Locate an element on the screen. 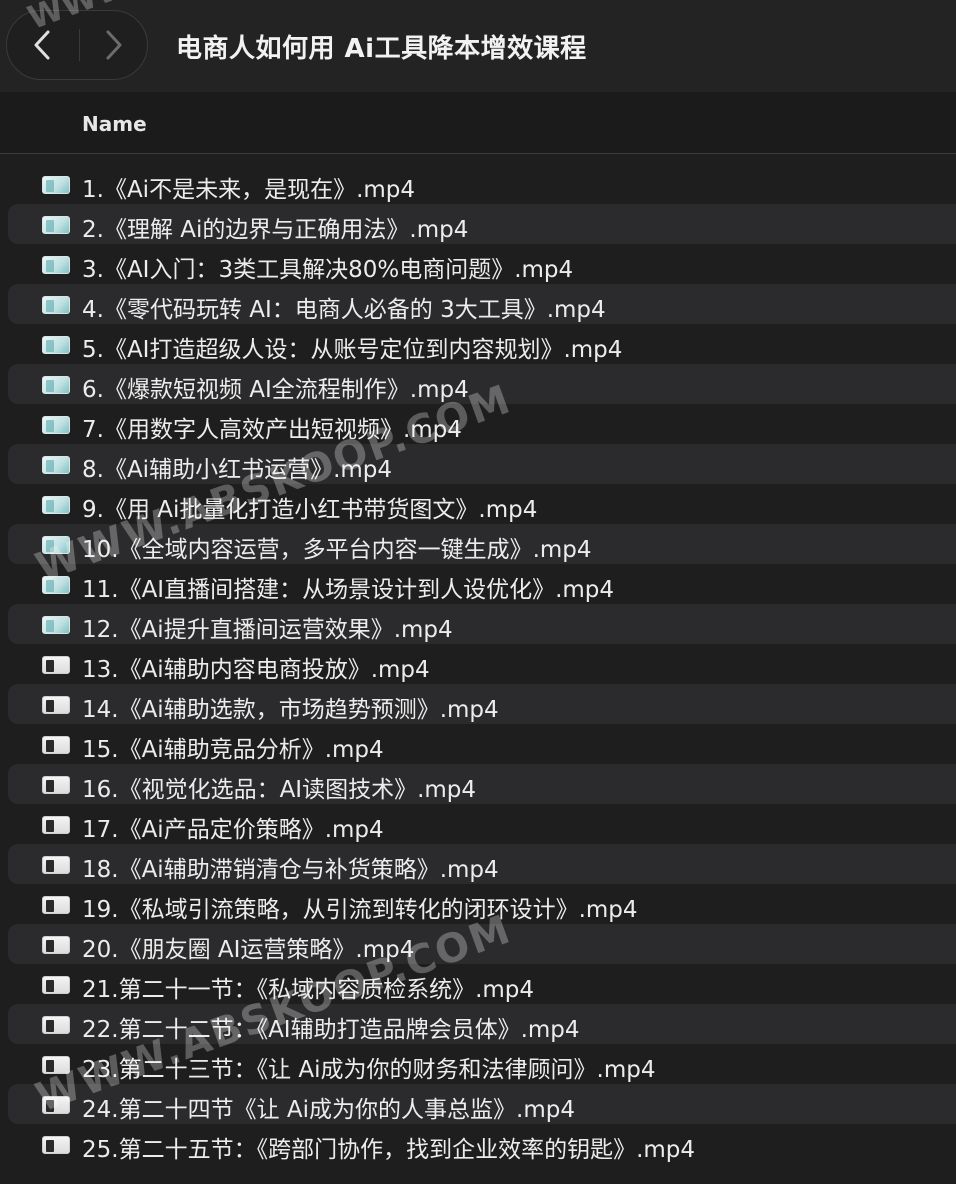 The image size is (956, 1184). file-name: 7.《用数字人高效产出短视频》.mp4 is located at coordinates (272, 430).